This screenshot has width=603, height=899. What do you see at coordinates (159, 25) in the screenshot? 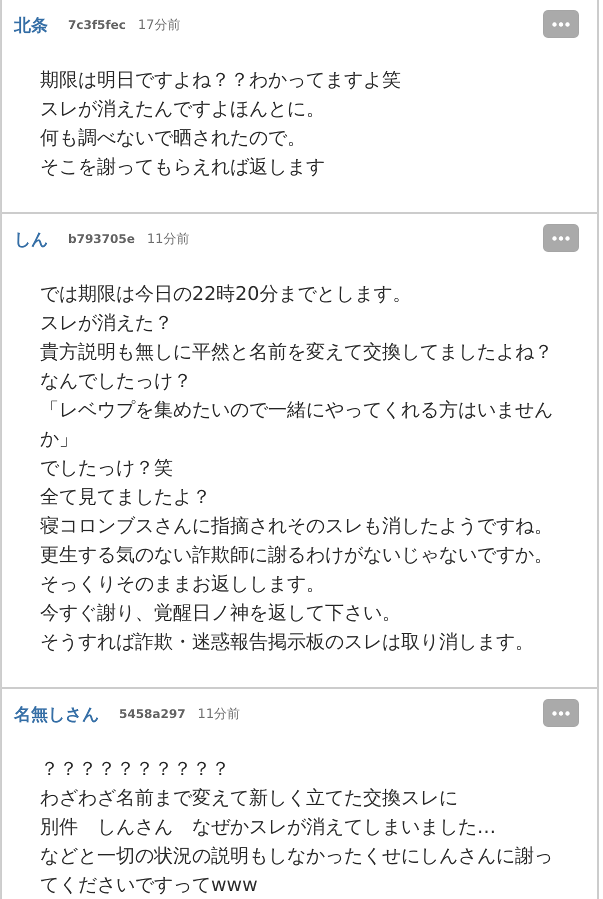
I see `post-time: 17分前` at bounding box center [159, 25].